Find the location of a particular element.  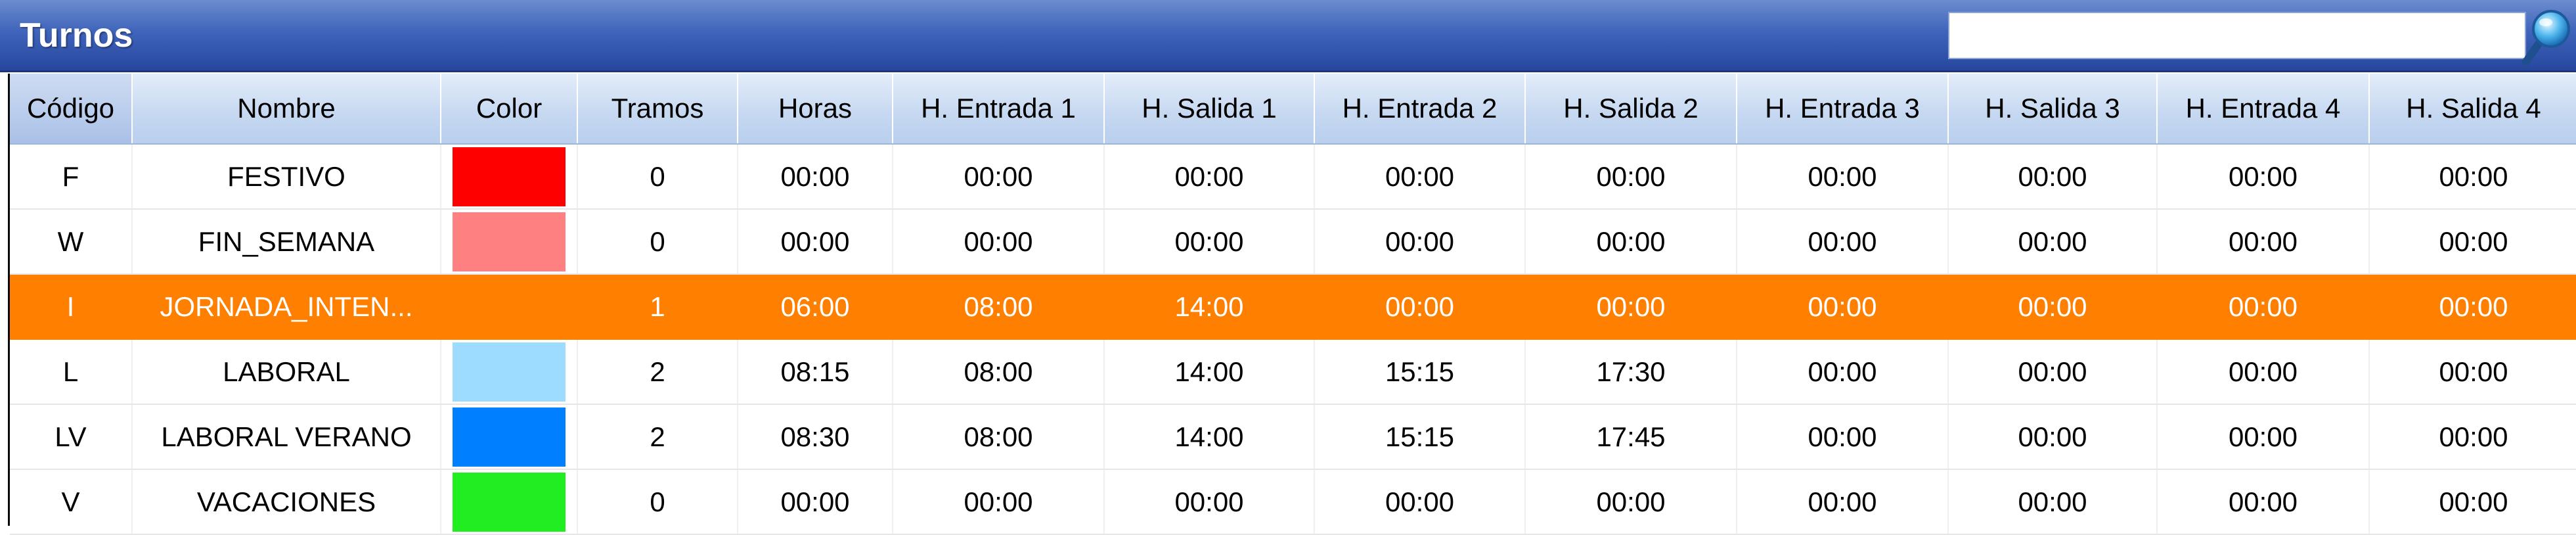

codigo-cell: W is located at coordinates (71, 242).